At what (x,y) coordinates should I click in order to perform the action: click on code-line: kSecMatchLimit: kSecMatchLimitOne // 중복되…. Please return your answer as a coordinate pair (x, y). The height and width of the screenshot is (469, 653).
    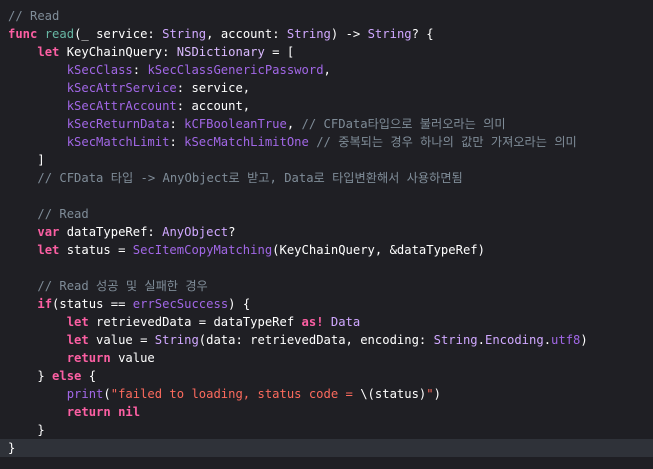
    Looking at the image, I should click on (292, 142).